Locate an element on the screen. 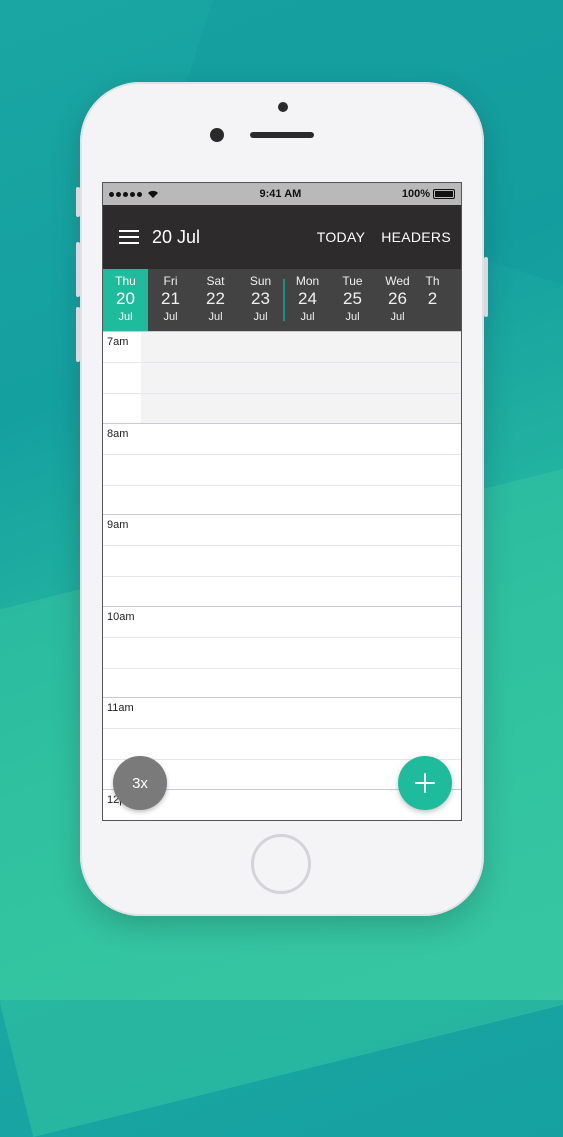 This screenshot has width=563, height=1137. status-time: 9:41 AM is located at coordinates (280, 194).